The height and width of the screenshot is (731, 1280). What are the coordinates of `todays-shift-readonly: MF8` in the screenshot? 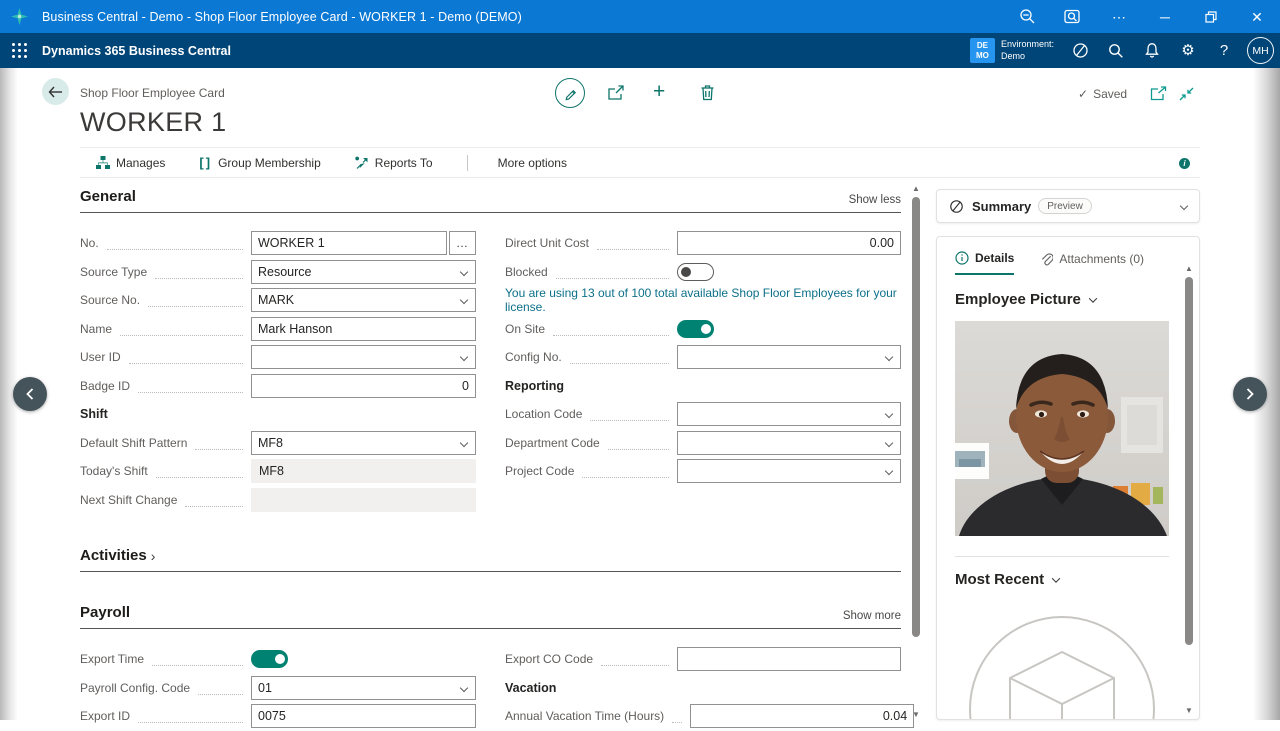 It's located at (363, 471).